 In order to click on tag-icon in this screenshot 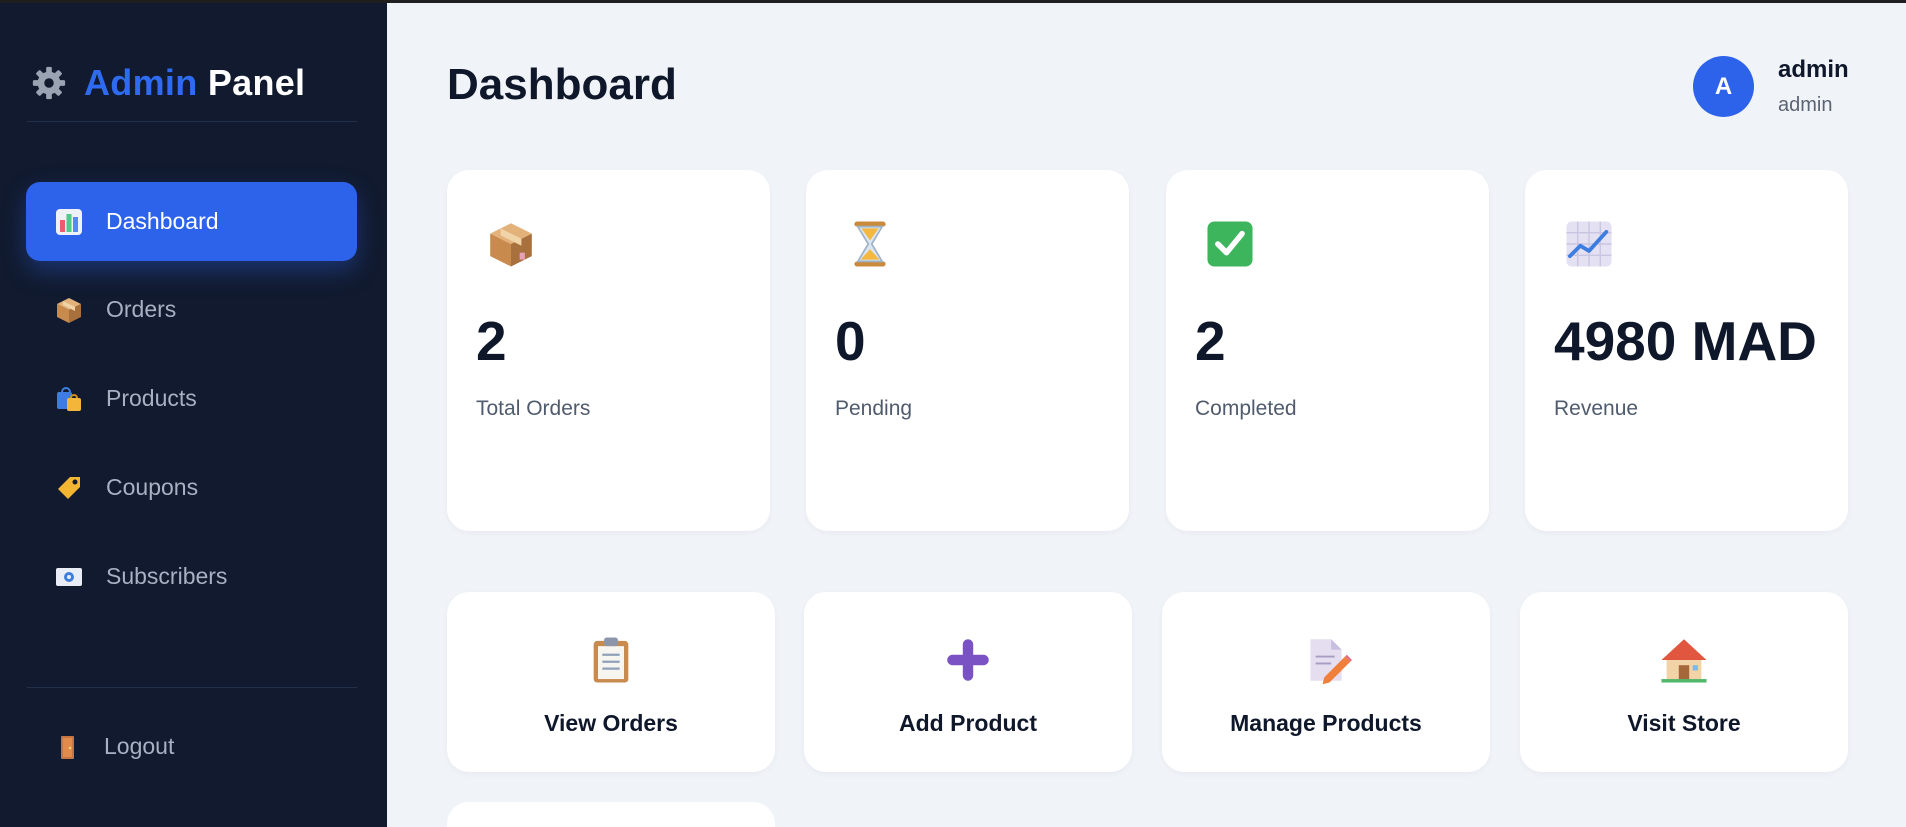, I will do `click(69, 487)`.